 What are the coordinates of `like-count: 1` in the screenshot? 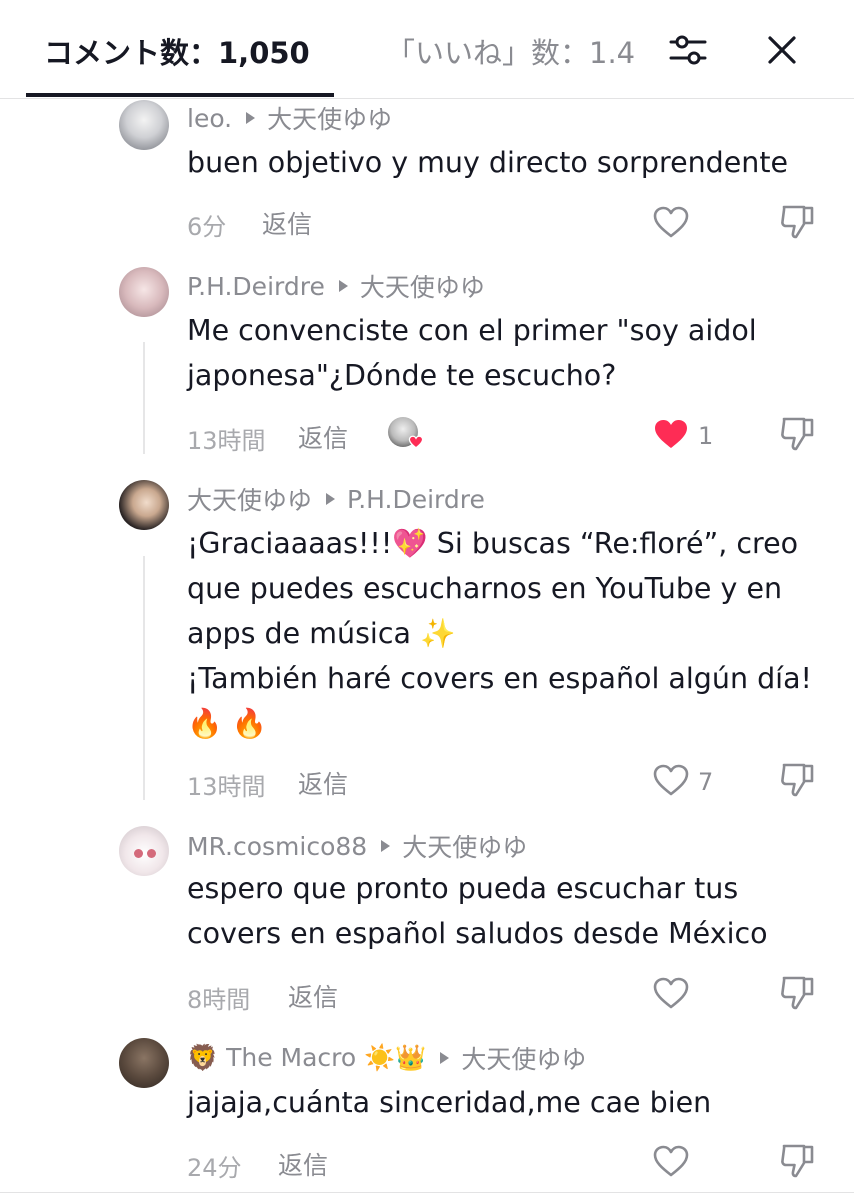 It's located at (706, 436).